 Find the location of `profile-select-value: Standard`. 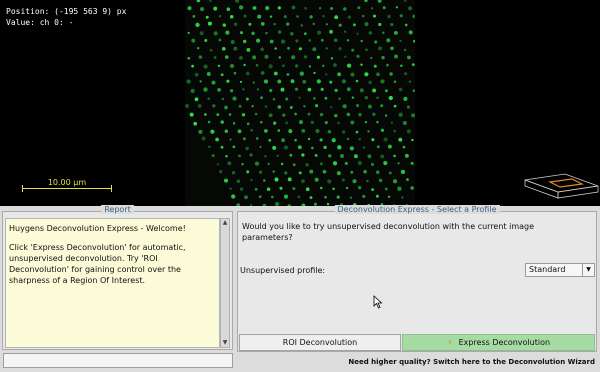

profile-select-value: Standard is located at coordinates (547, 269).